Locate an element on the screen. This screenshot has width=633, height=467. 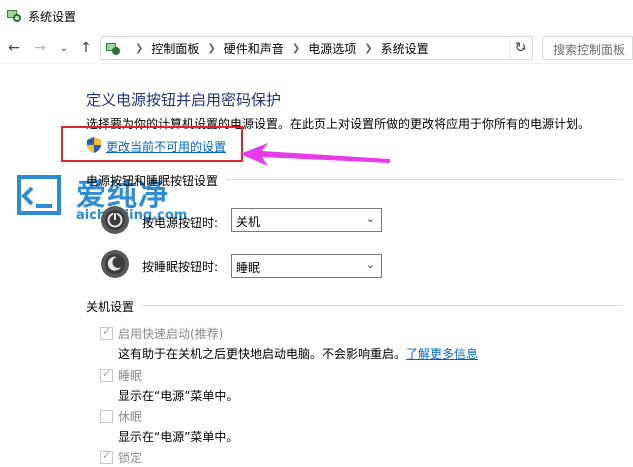
title-bar: 系统设置 is located at coordinates (316, 16).